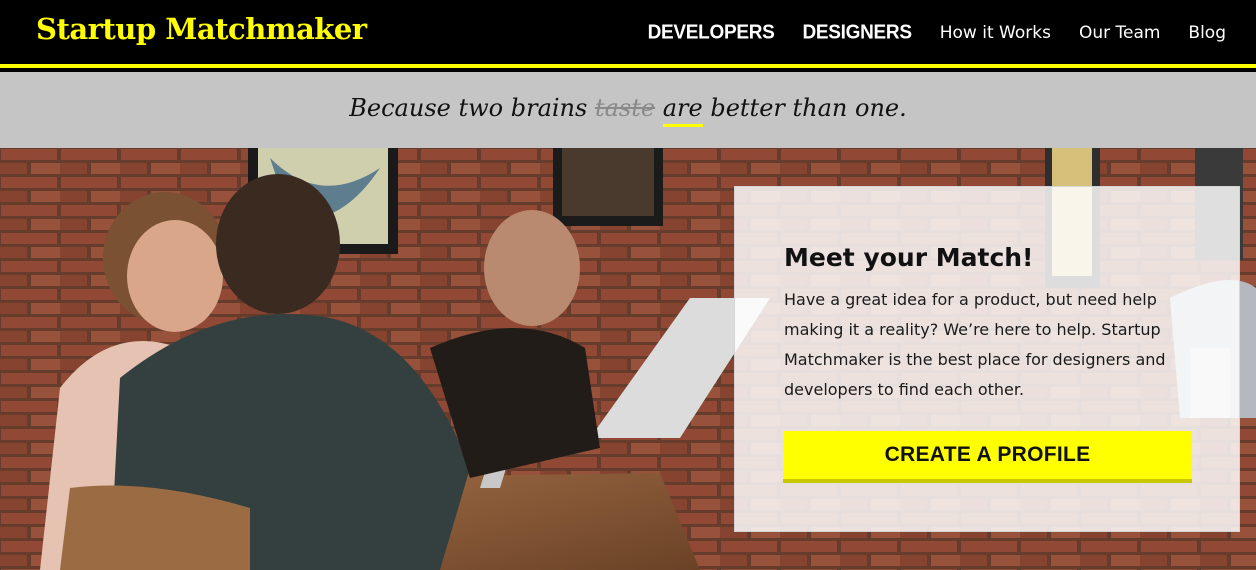 This screenshot has width=1256, height=570. Describe the element at coordinates (804, 108) in the screenshot. I see `tagline-after: better than one.` at that location.